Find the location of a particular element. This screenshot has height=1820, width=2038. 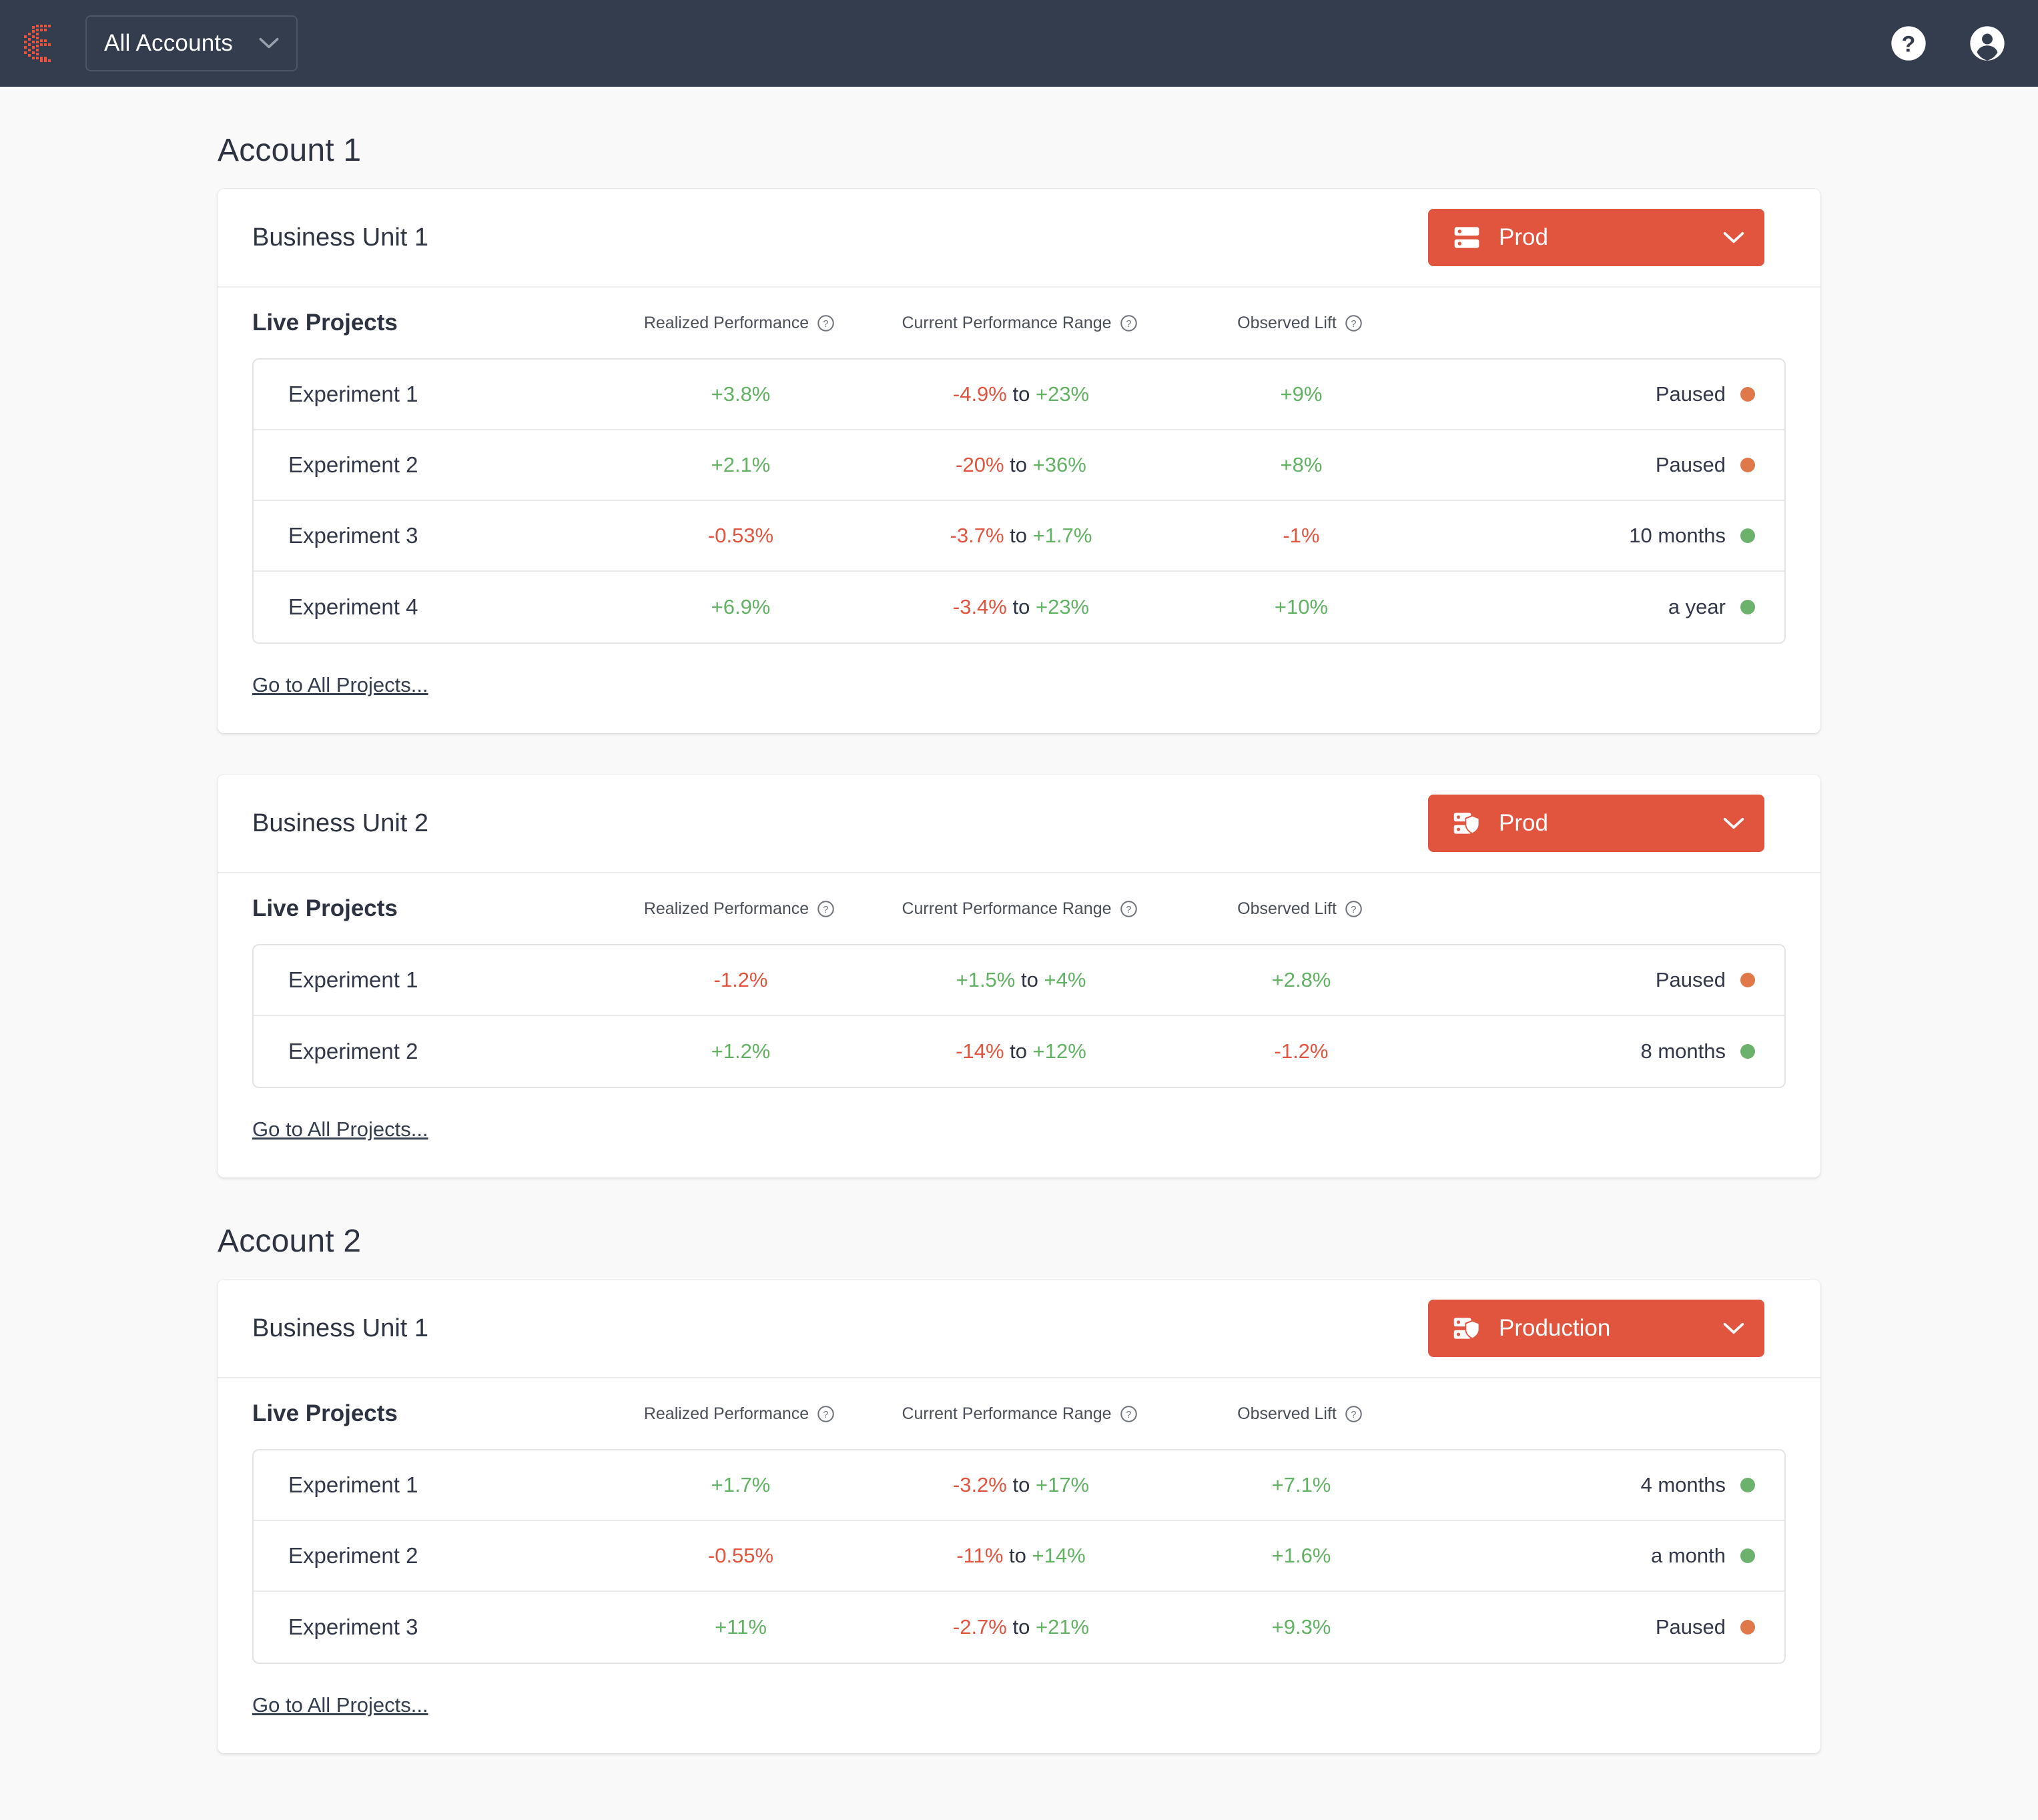

server-shield-icon is located at coordinates (1466, 824).